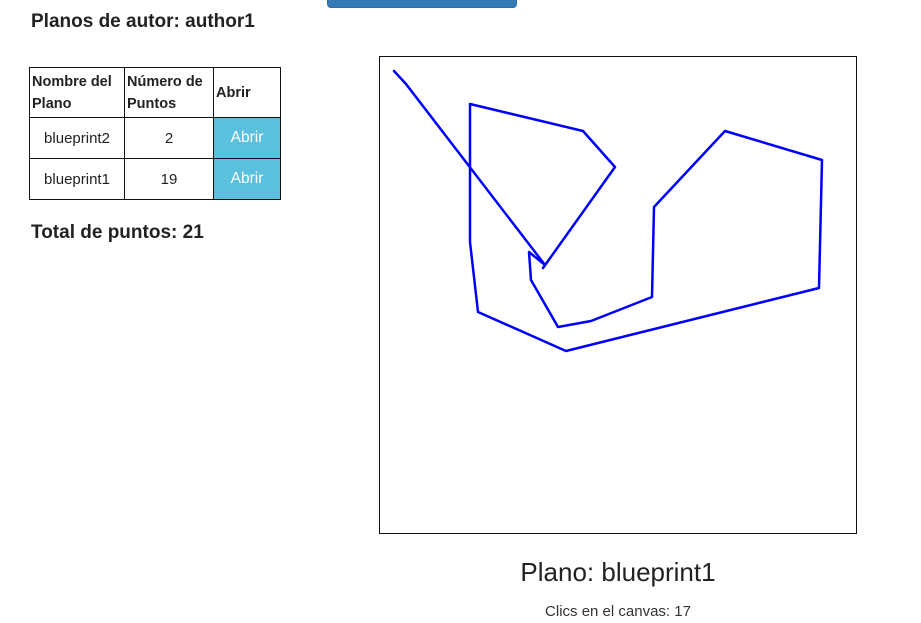 The width and height of the screenshot is (921, 623). Describe the element at coordinates (193, 232) in the screenshot. I see `total-points-value: 21` at that location.